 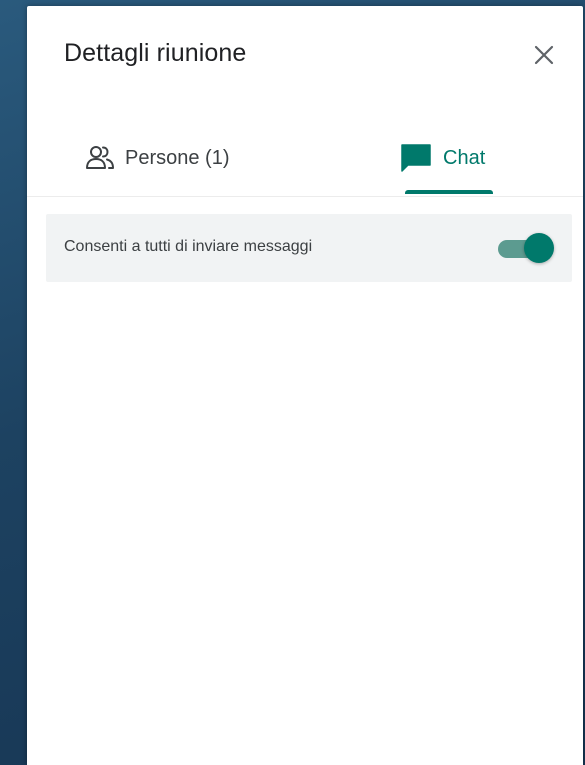 I want to click on tab-chat-label: Chat, so click(x=464, y=157).